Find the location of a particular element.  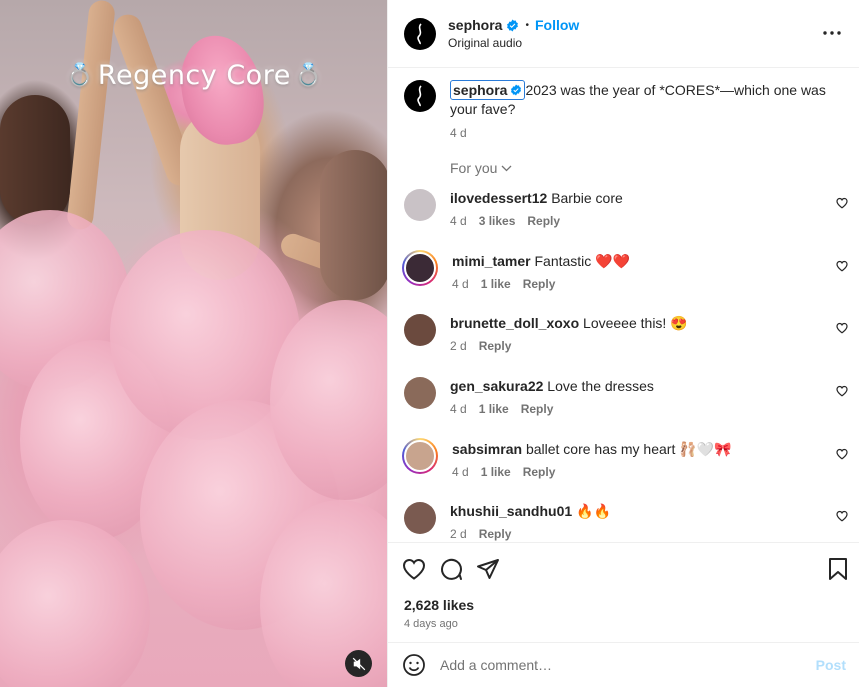

more-horizontal-icon is located at coordinates (832, 33).